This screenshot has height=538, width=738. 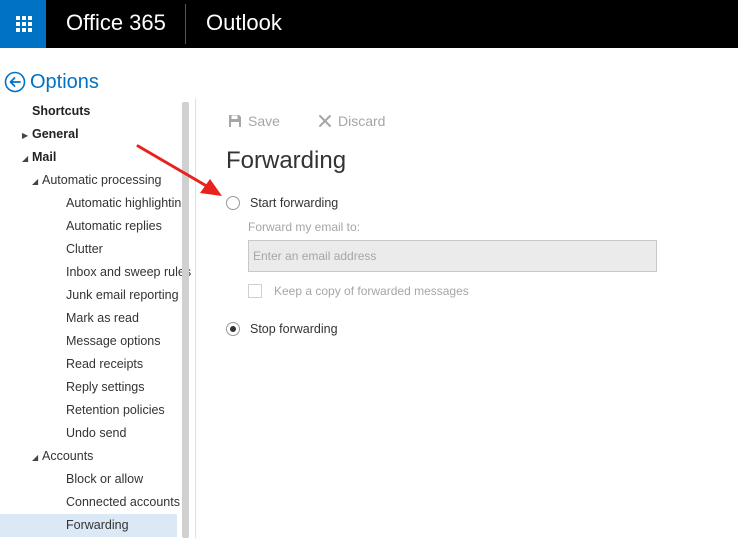 I want to click on sidebar-item-label: Automatic replies, so click(x=114, y=226).